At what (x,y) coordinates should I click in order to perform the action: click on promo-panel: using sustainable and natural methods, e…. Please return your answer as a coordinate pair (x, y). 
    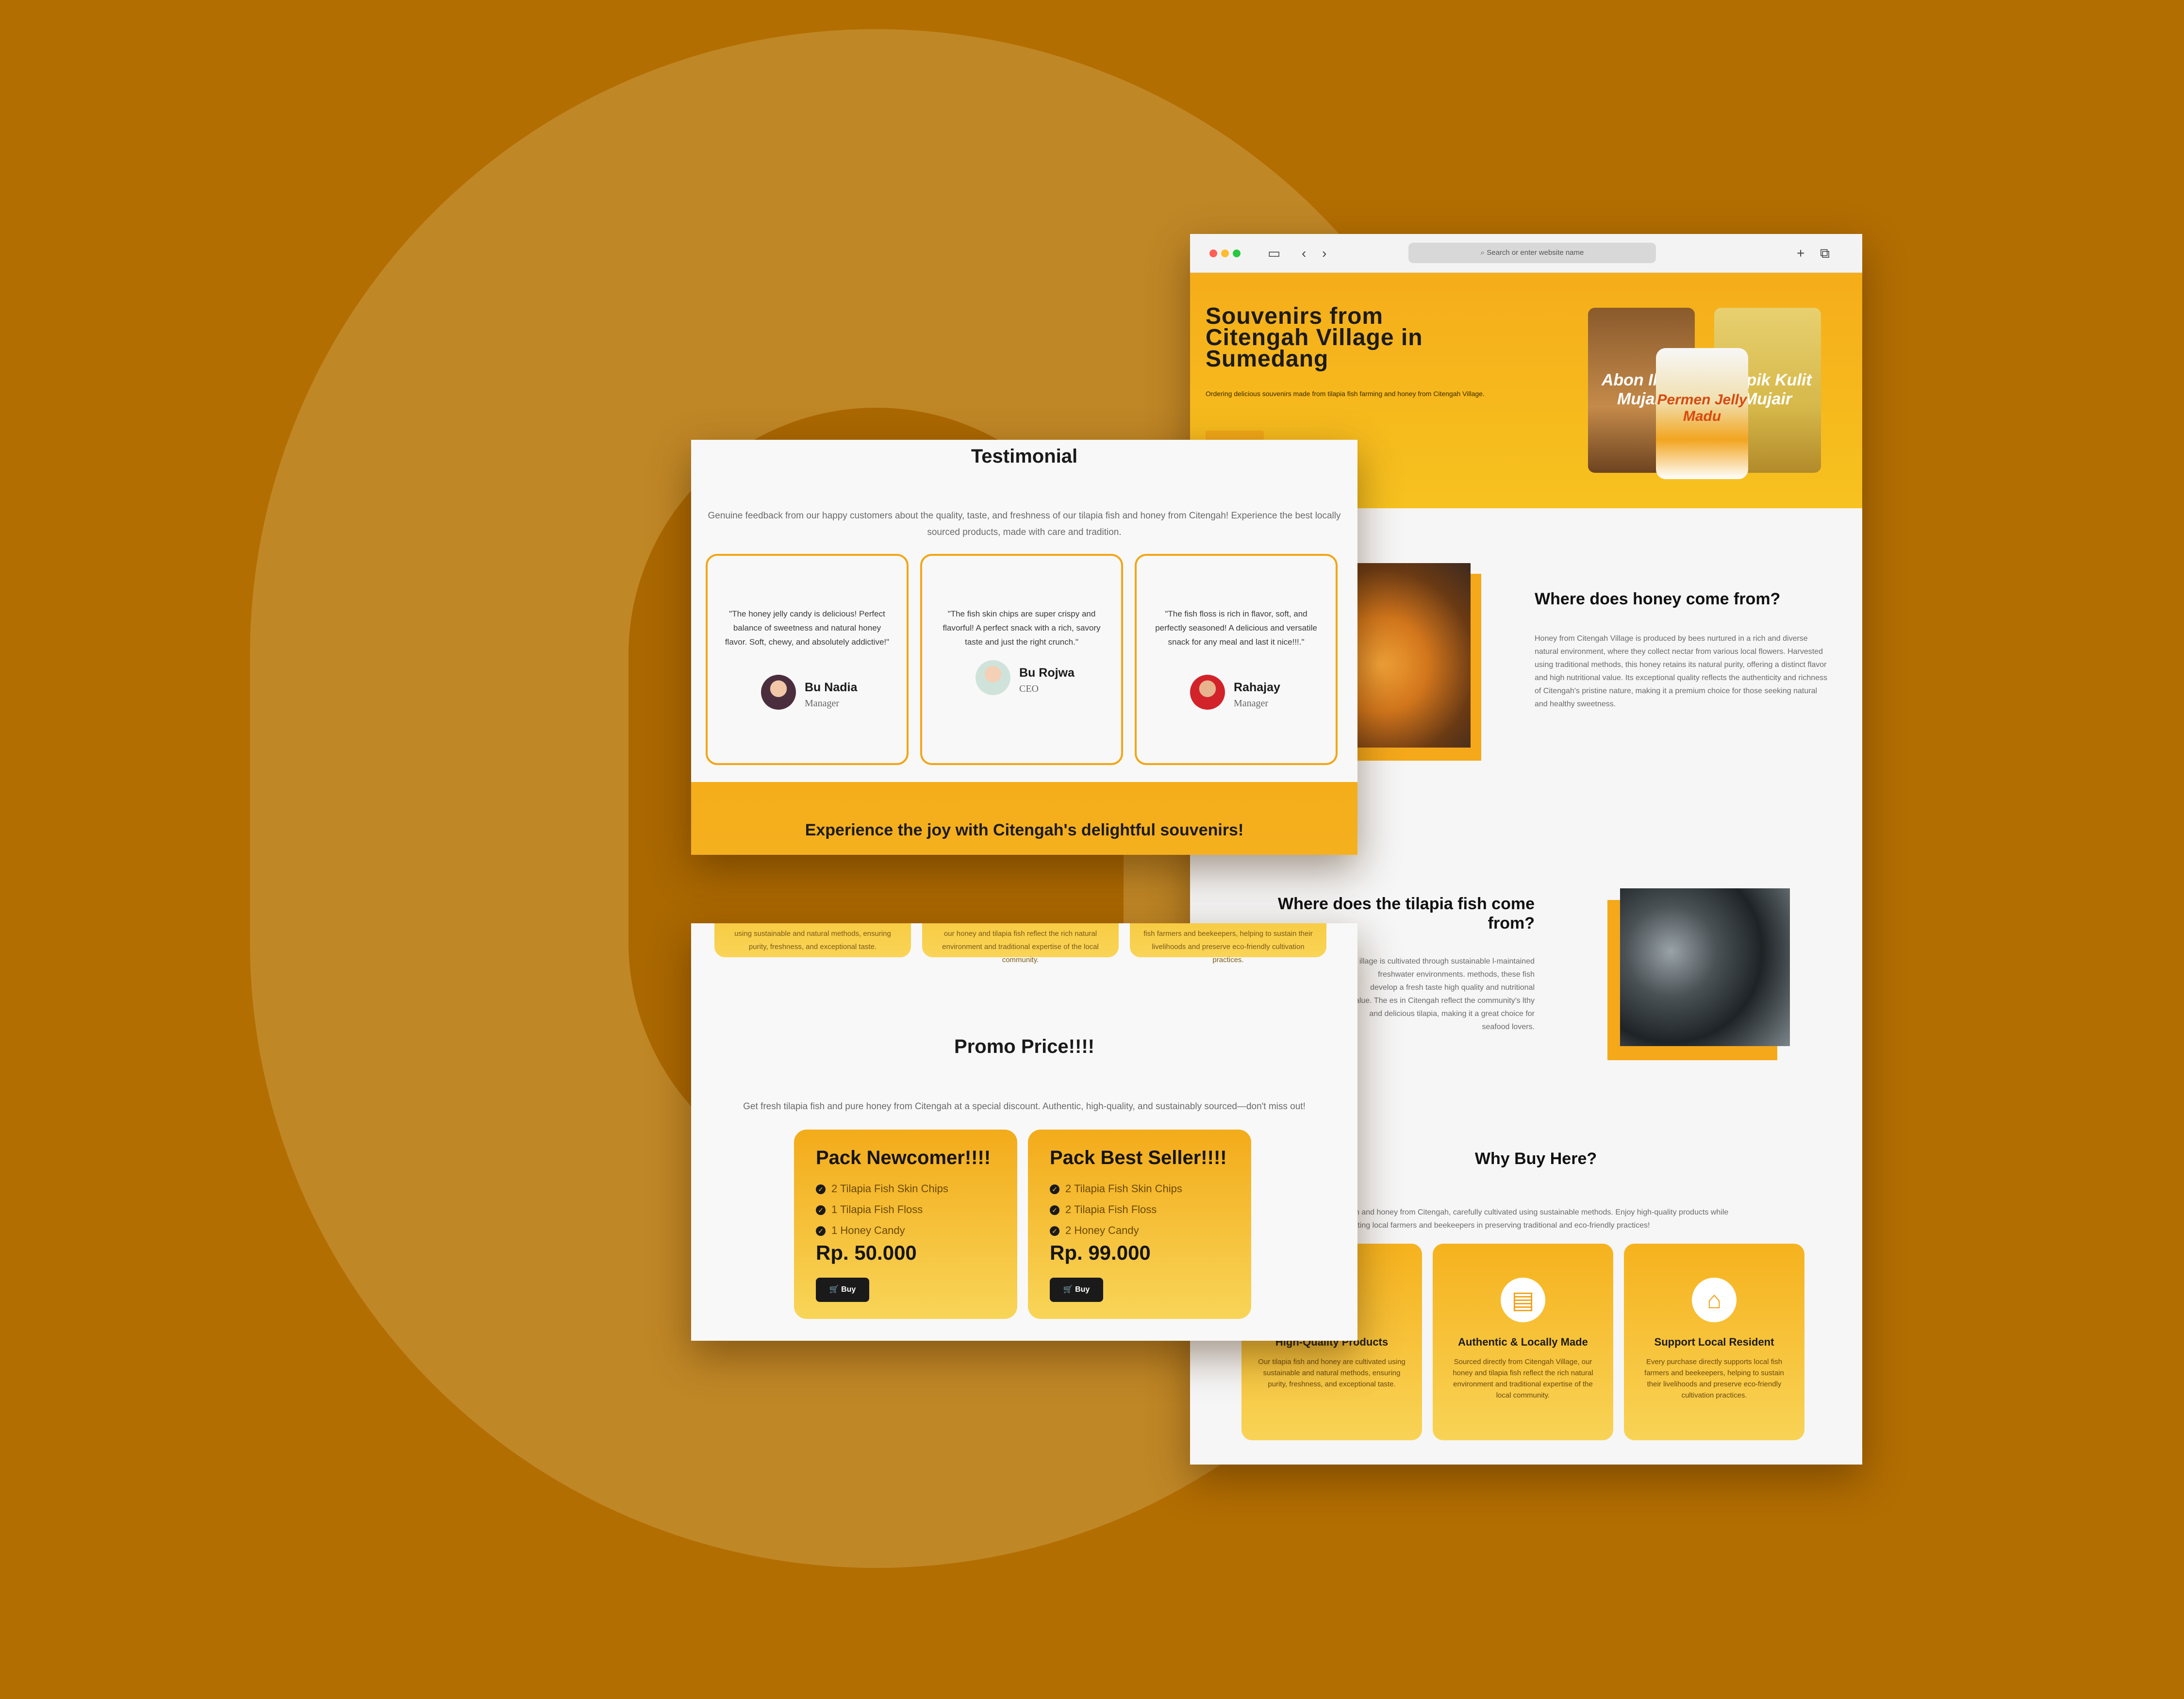
    Looking at the image, I should click on (1024, 1132).